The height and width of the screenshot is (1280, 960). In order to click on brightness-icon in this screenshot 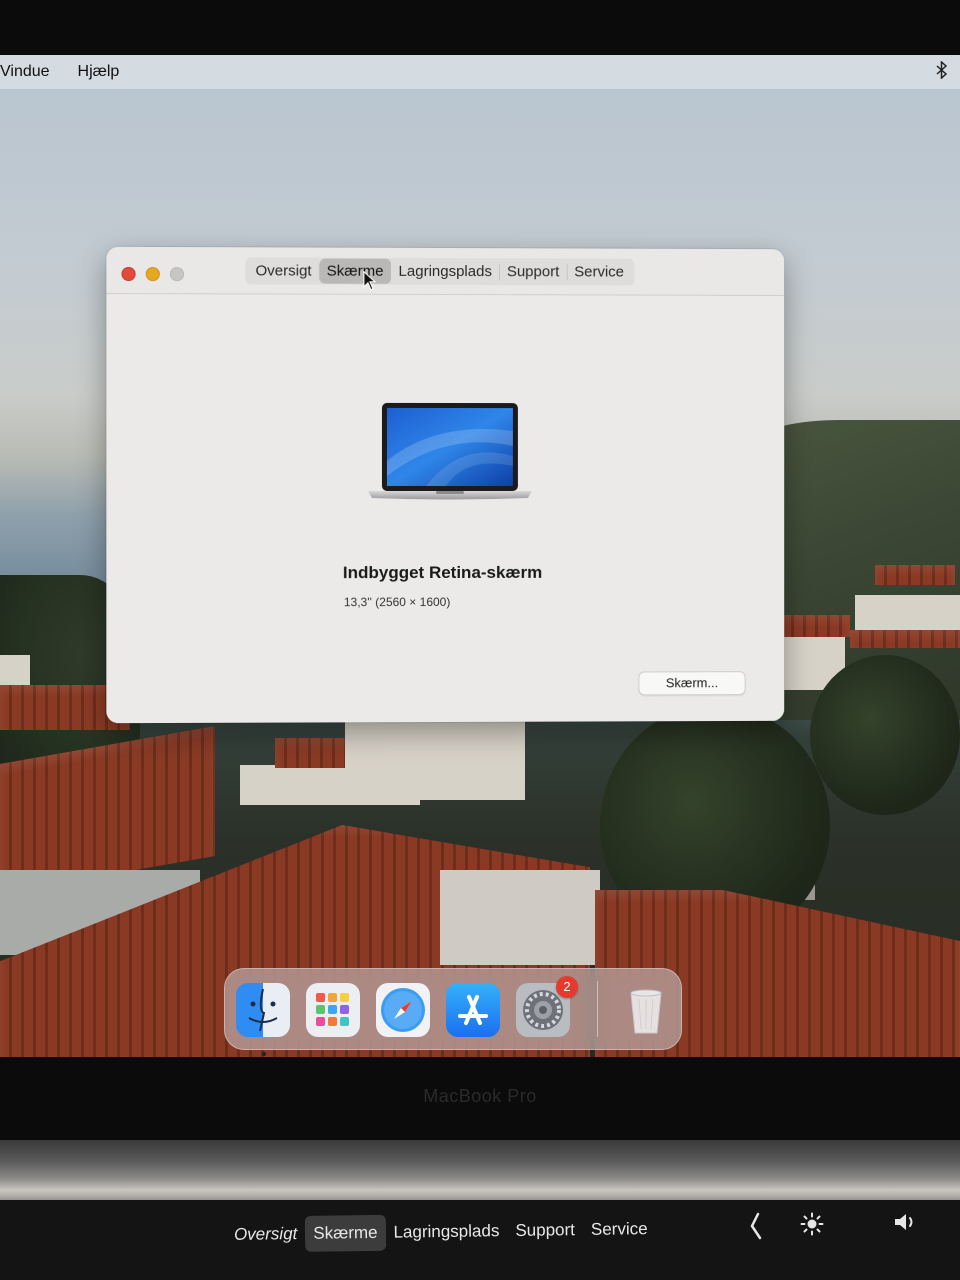, I will do `click(812, 1227)`.